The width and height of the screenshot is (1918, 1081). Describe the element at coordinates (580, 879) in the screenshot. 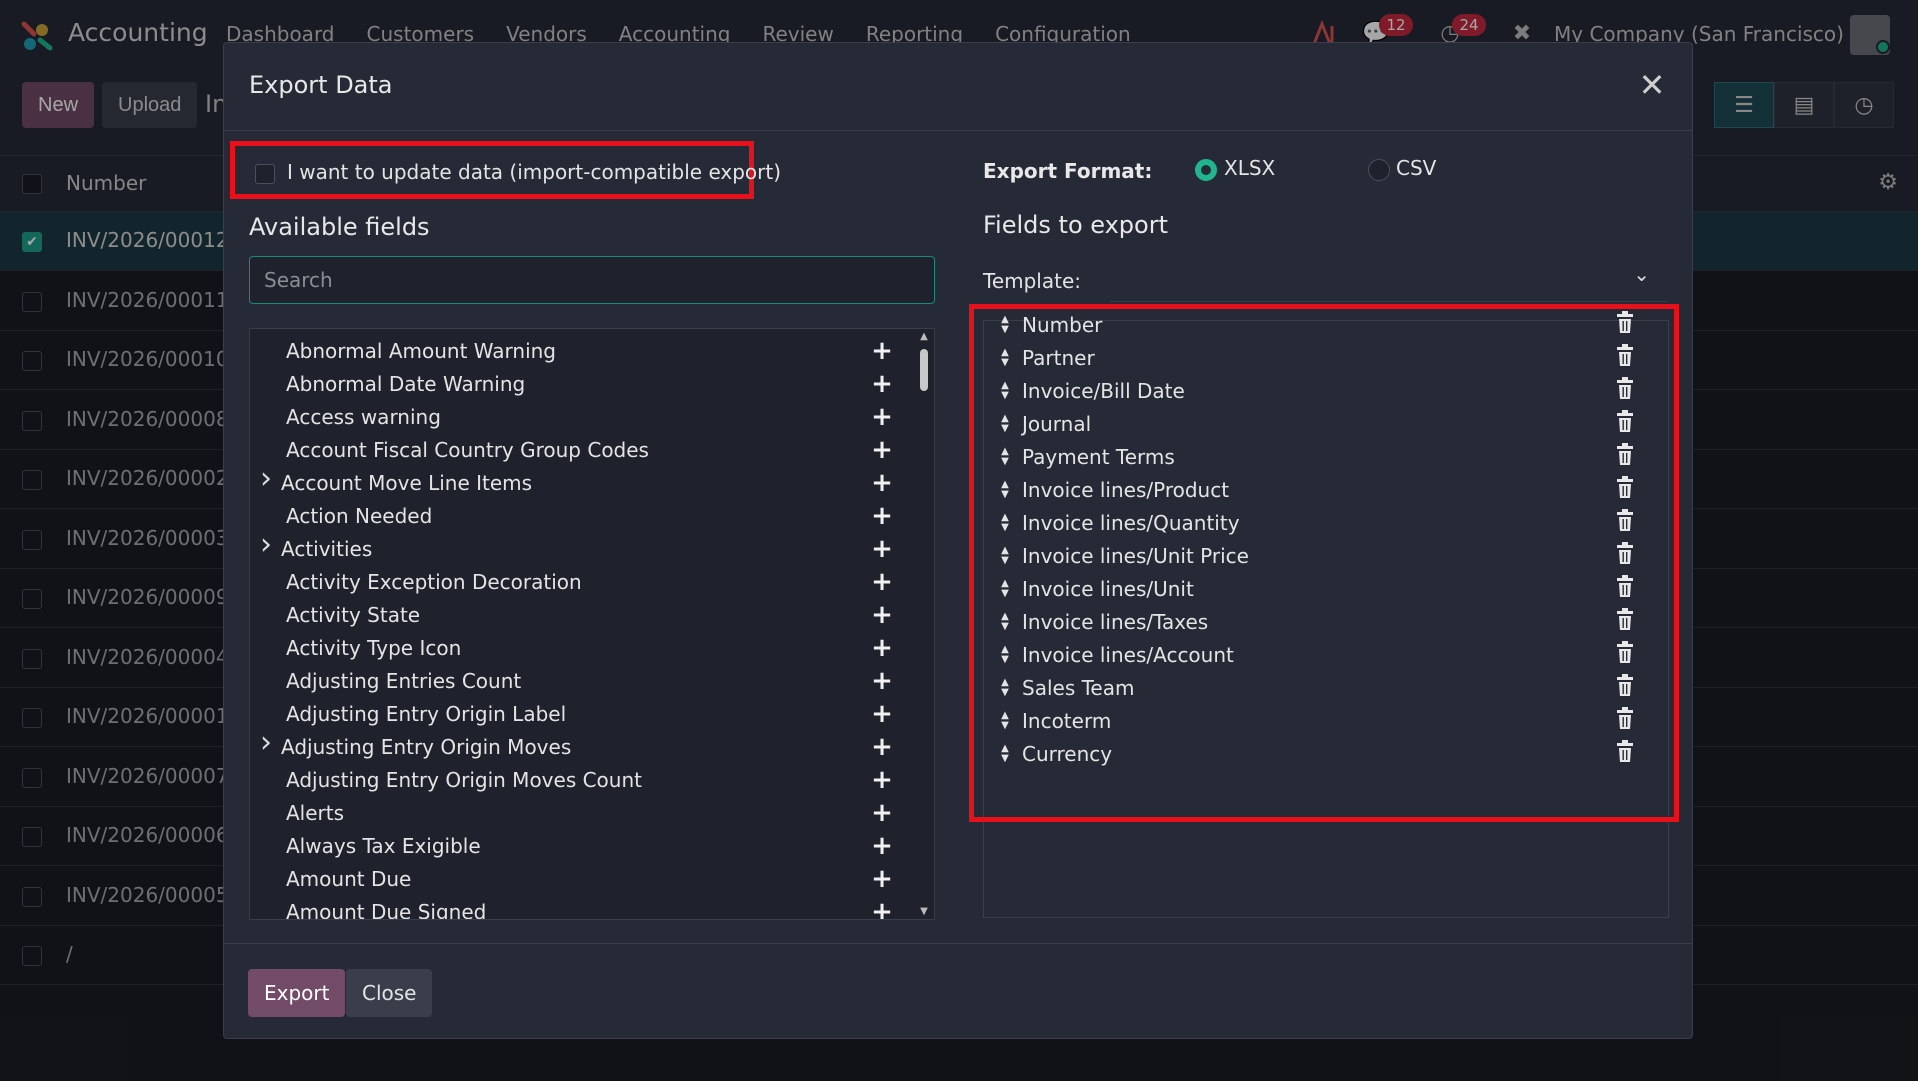

I see `available-field-item: Amount Due +` at that location.